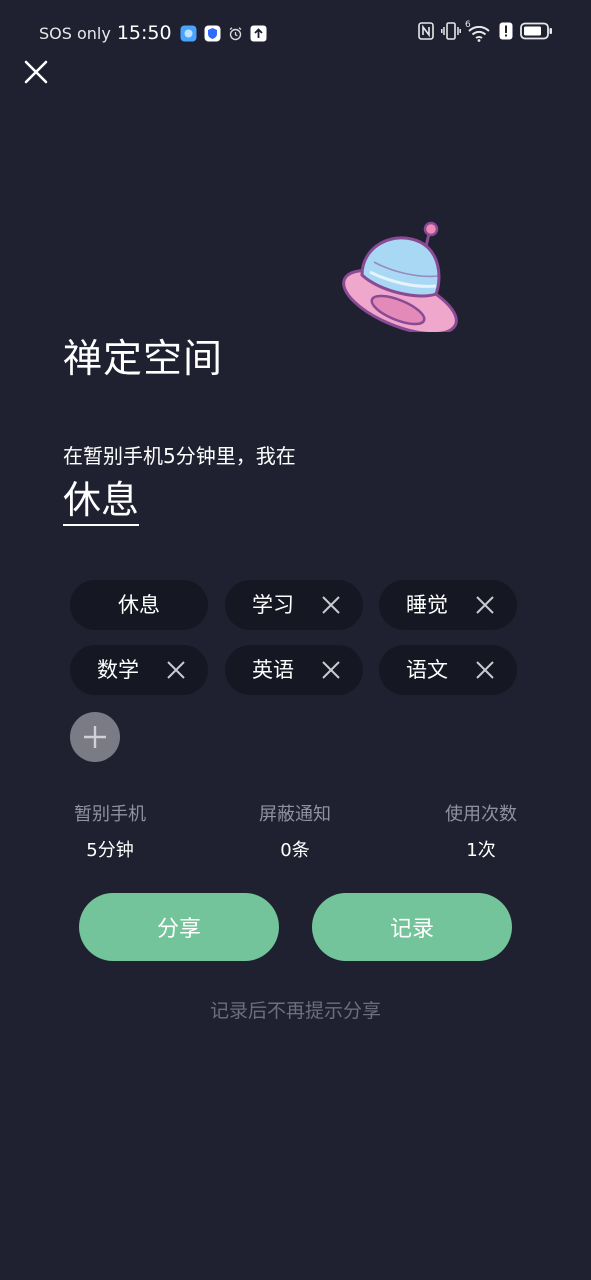  Describe the element at coordinates (536, 33) in the screenshot. I see `battery-icon` at that location.